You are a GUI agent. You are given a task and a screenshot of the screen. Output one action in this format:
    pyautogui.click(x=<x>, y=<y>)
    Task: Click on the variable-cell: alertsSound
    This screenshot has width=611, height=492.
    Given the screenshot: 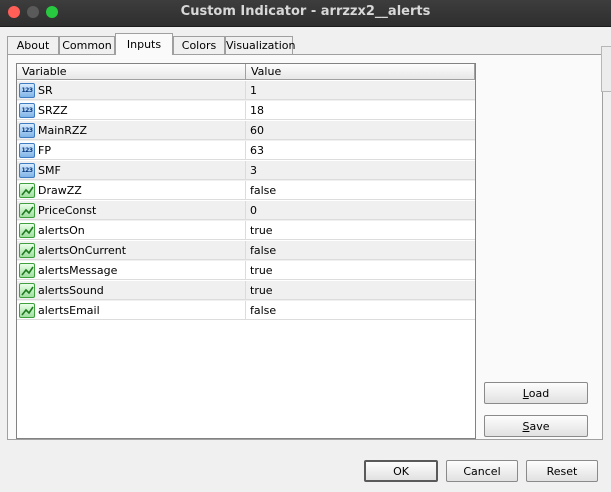 What is the action you would take?
    pyautogui.click(x=131, y=290)
    